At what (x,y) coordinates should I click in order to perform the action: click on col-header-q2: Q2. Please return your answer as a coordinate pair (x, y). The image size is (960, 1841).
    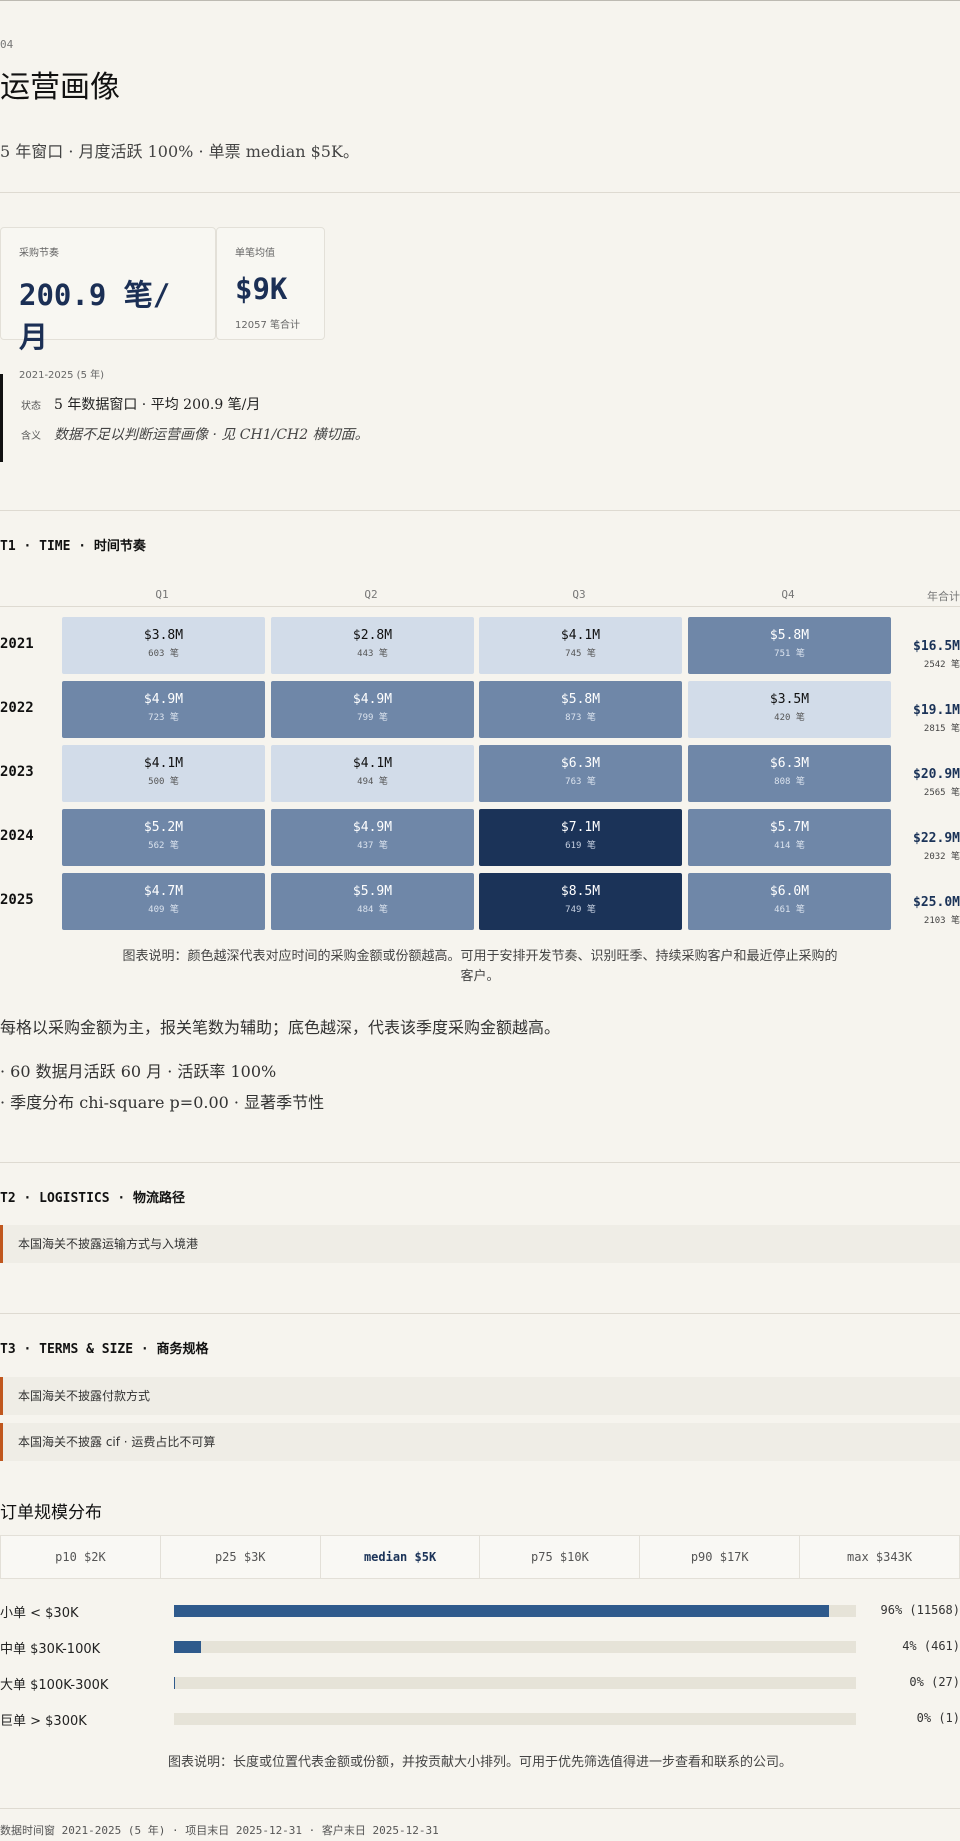
    Looking at the image, I should click on (371, 594).